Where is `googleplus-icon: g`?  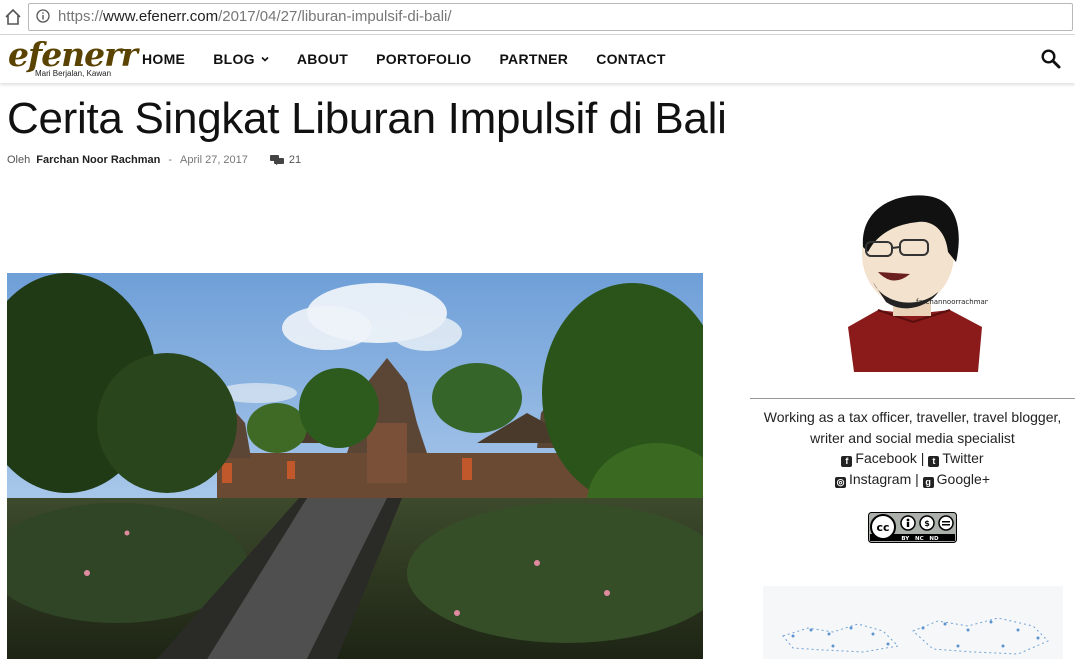
googleplus-icon: g is located at coordinates (928, 482).